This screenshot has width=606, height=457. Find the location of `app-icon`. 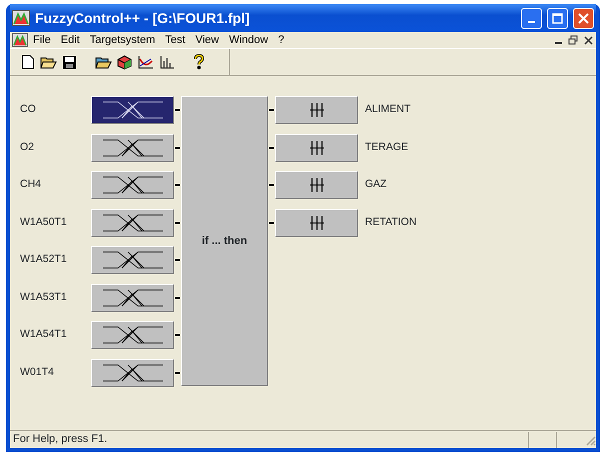

app-icon is located at coordinates (21, 18).